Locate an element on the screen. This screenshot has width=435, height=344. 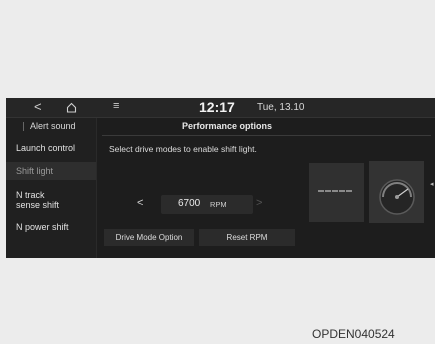
date: Tue, 13.10 is located at coordinates (281, 107).